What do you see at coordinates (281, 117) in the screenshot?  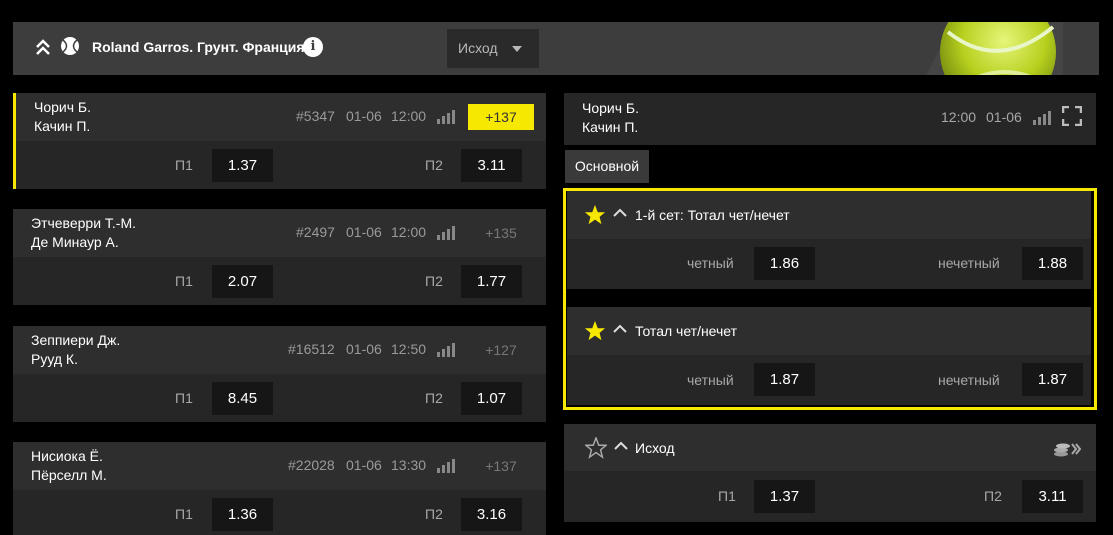 I see `match-header: Чорич Б. Качин П. #5347 01-06 12:00 +137` at bounding box center [281, 117].